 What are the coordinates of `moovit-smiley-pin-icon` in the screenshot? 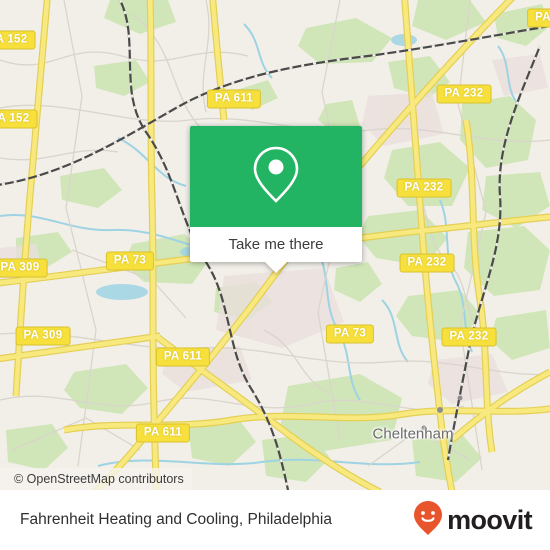 It's located at (428, 520).